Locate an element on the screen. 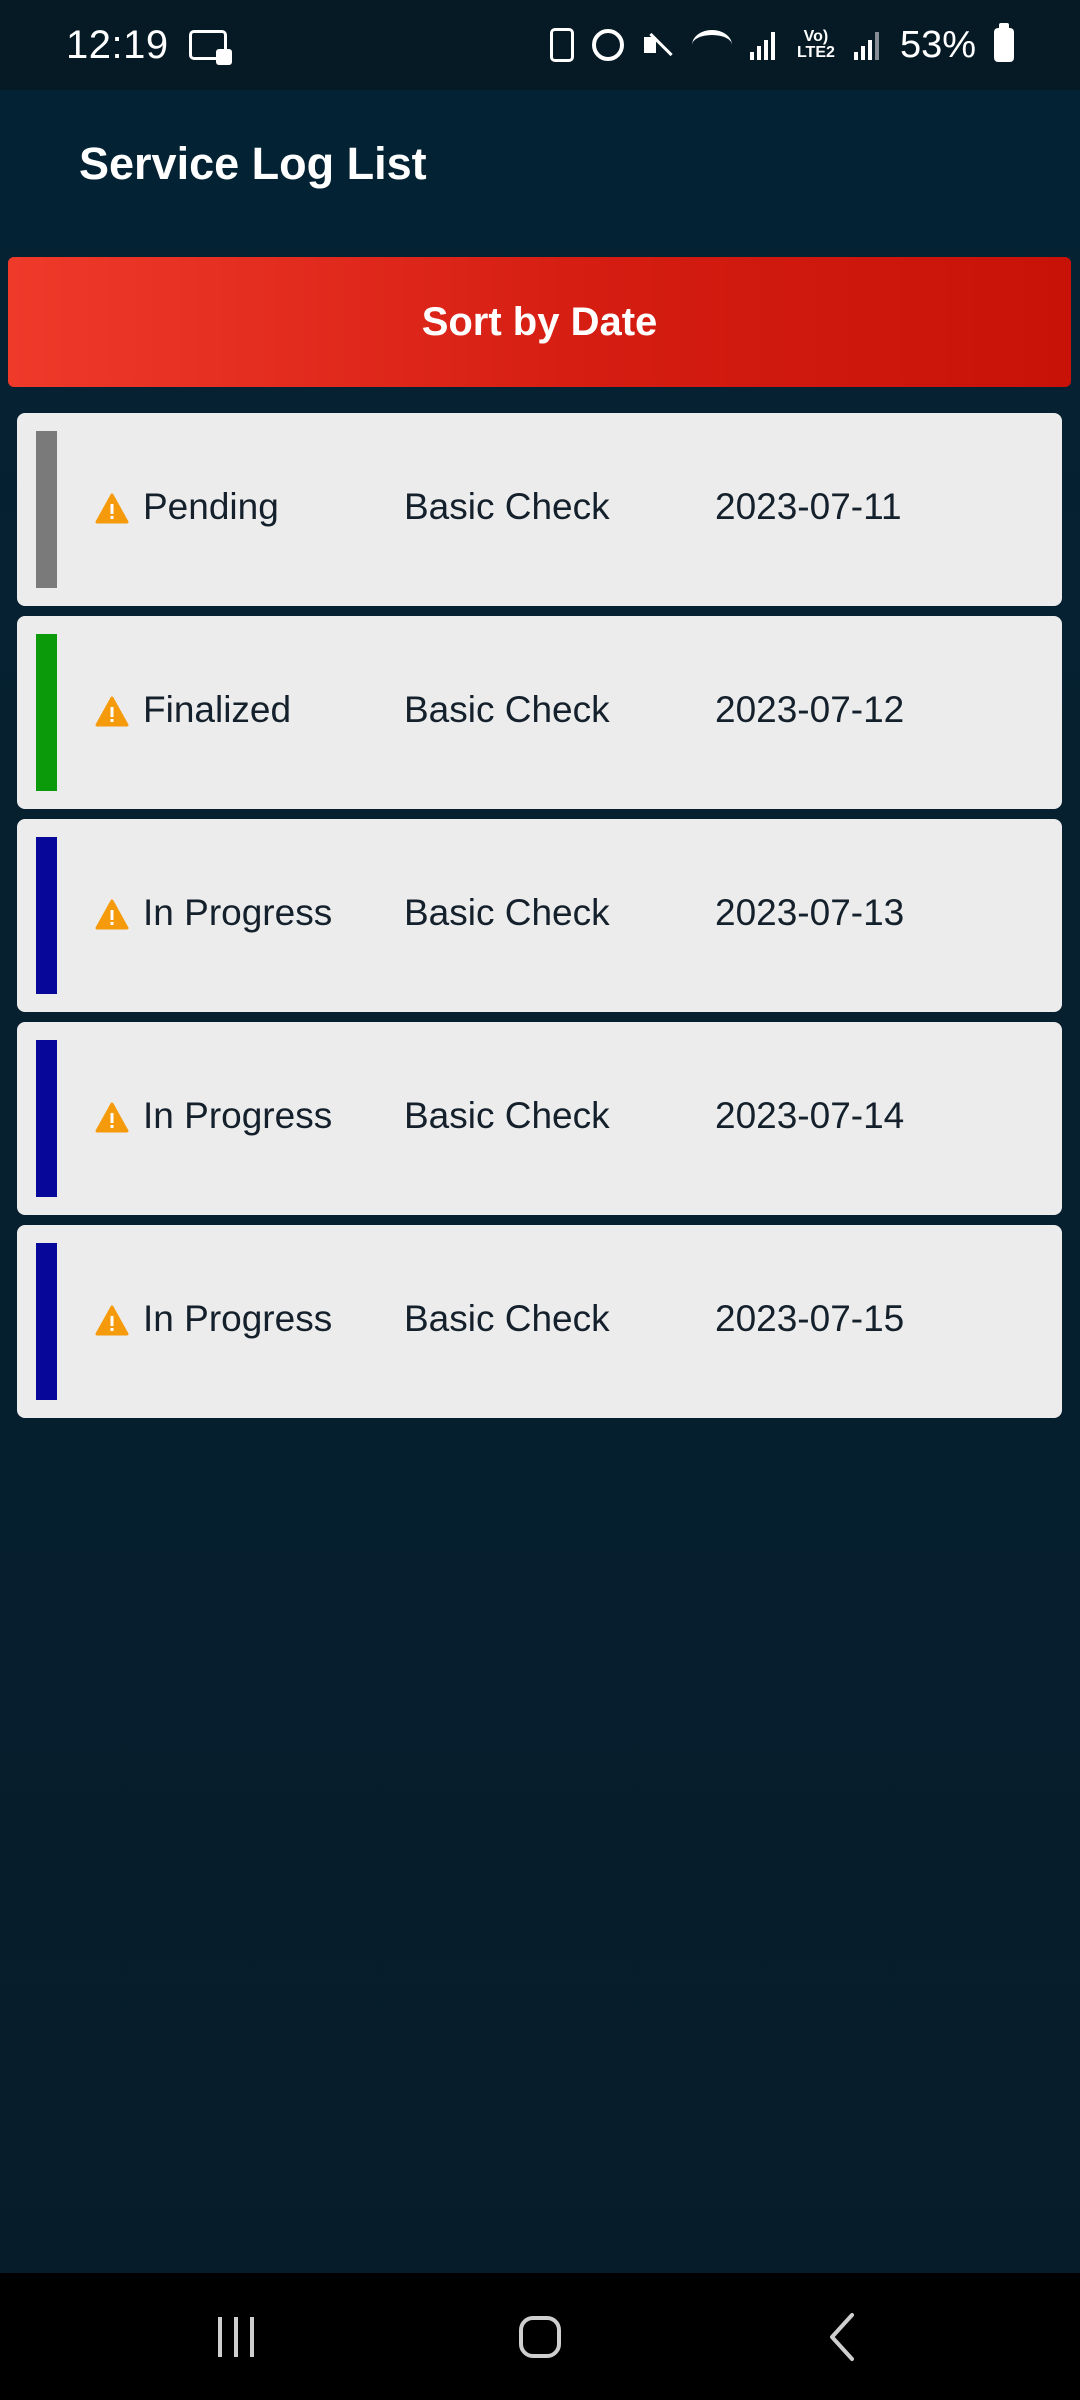  status-time: 12:19 is located at coordinates (117, 44).